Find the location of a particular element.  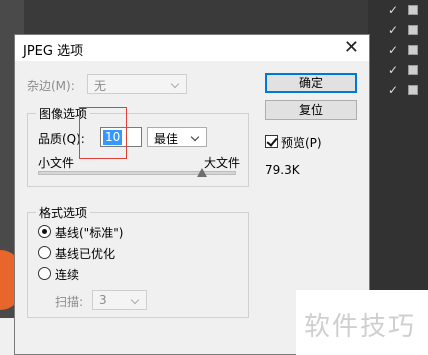

matte-select: 无 is located at coordinates (137, 84).